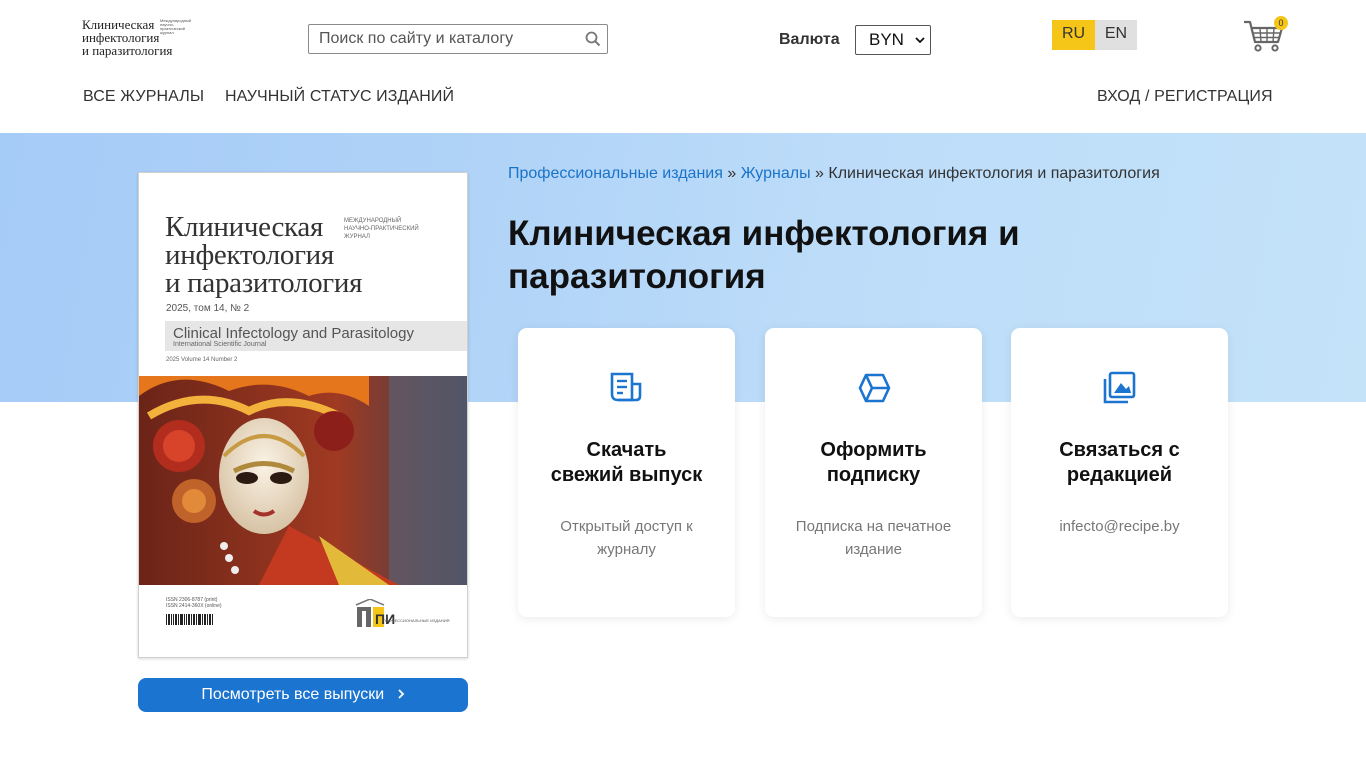  Describe the element at coordinates (886, 39) in the screenshot. I see `currency-value: BYN` at that location.